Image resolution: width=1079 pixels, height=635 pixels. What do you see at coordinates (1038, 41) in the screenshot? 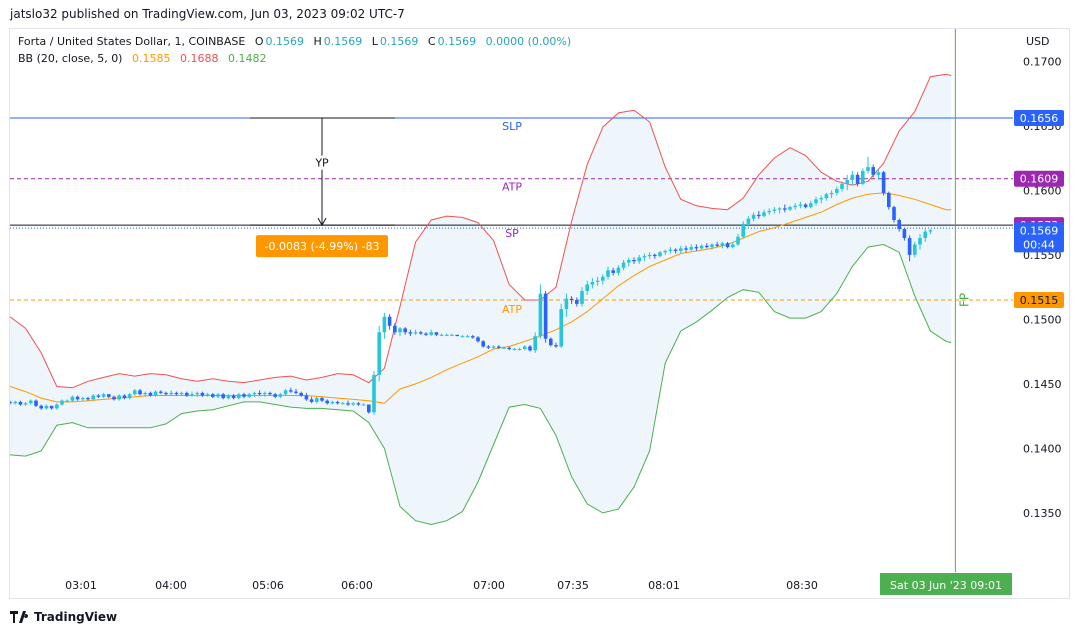
I see `currency-label: USD` at bounding box center [1038, 41].